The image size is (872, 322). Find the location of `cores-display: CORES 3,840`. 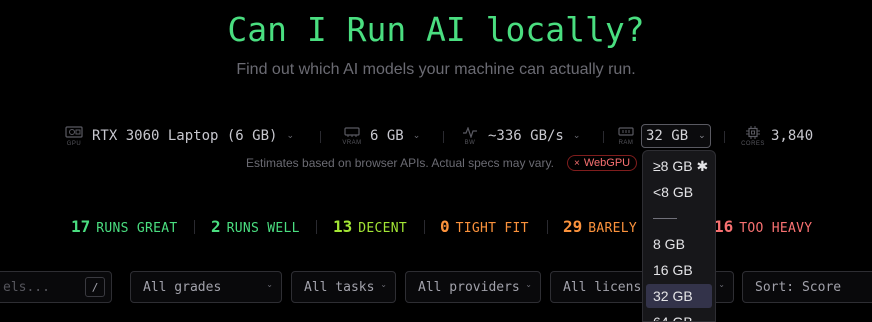

cores-display: CORES 3,840 is located at coordinates (777, 136).